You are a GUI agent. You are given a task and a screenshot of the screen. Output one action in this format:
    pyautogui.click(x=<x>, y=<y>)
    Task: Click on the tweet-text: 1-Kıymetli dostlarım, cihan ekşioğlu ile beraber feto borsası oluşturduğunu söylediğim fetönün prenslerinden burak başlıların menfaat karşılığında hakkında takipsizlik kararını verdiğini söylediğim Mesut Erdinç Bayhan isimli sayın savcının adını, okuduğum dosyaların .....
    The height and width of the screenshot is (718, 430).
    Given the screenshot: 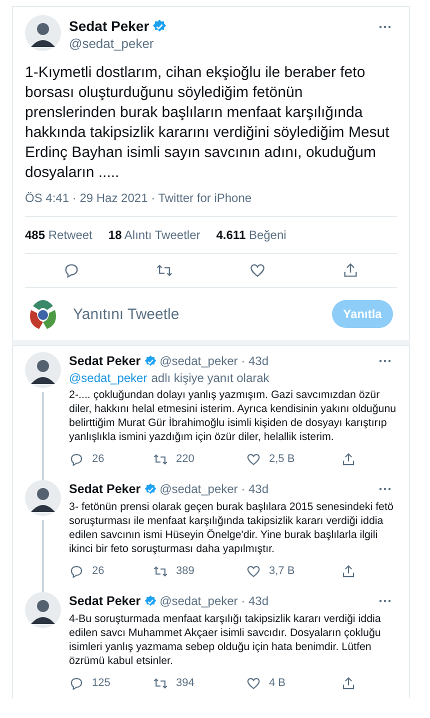 What is the action you would take?
    pyautogui.click(x=207, y=123)
    